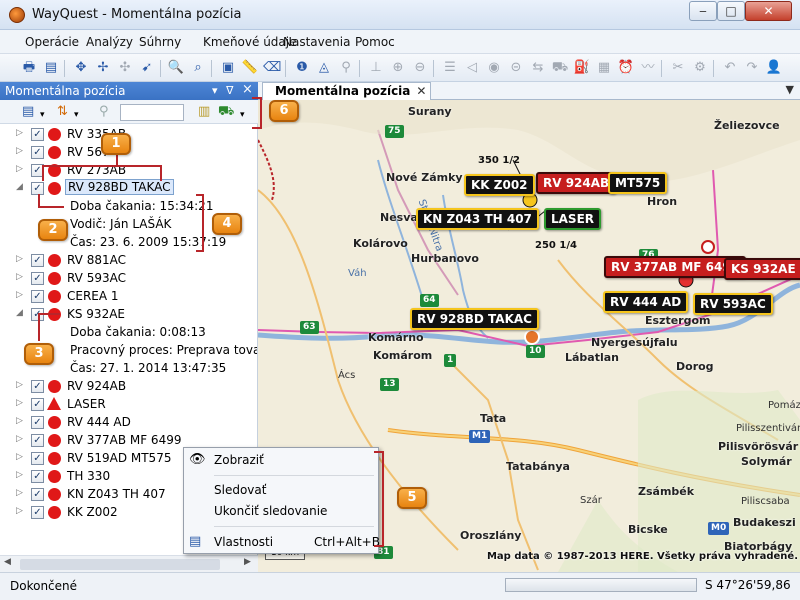  Describe the element at coordinates (92, 512) in the screenshot. I see `vehicle-label: KK Z002` at that location.